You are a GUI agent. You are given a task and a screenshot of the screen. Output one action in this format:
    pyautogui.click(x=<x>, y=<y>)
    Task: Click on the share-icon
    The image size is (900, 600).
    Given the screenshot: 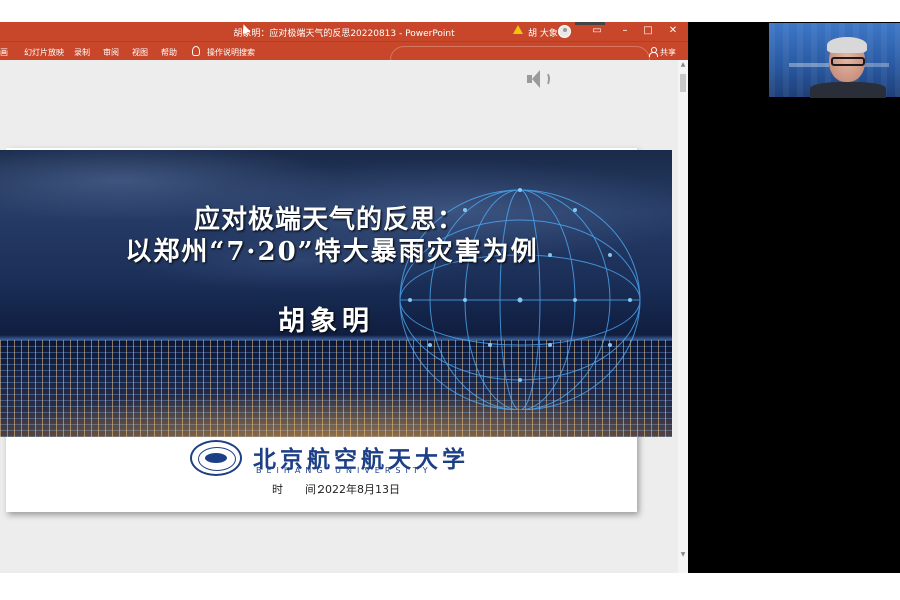 What is the action you would take?
    pyautogui.click(x=653, y=52)
    